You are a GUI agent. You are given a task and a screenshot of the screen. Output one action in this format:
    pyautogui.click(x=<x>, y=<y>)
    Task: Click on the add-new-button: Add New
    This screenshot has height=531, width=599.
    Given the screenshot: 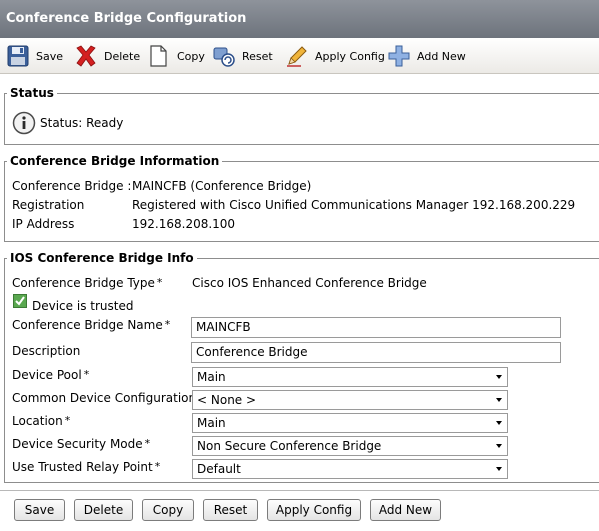 What is the action you would take?
    pyautogui.click(x=405, y=510)
    